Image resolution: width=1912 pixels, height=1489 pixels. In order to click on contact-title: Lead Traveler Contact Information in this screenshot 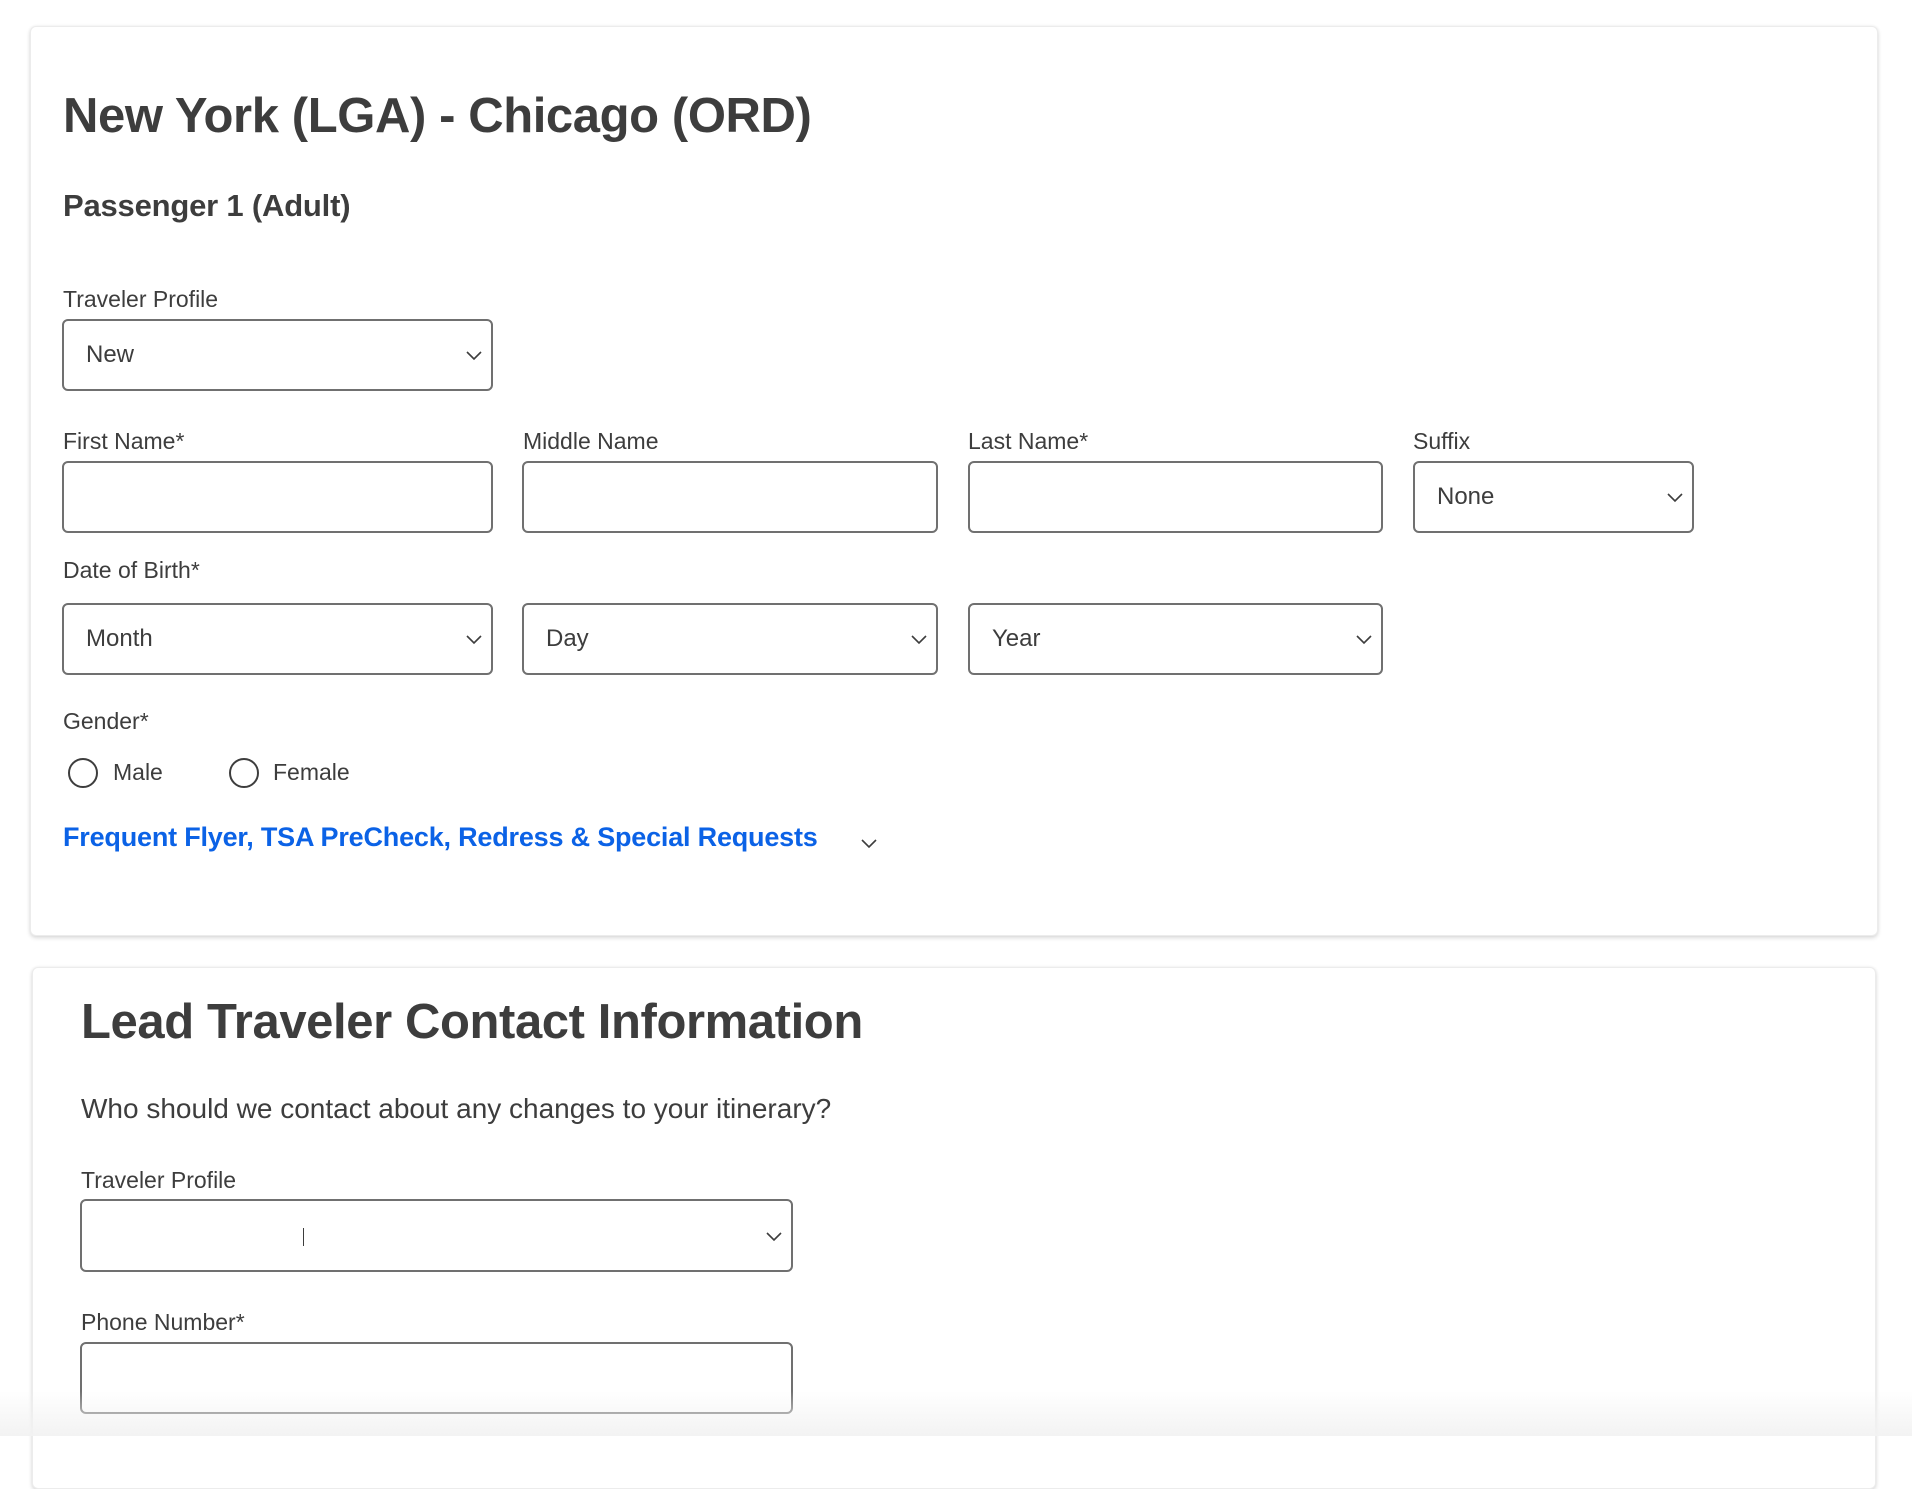, I will do `click(472, 1022)`.